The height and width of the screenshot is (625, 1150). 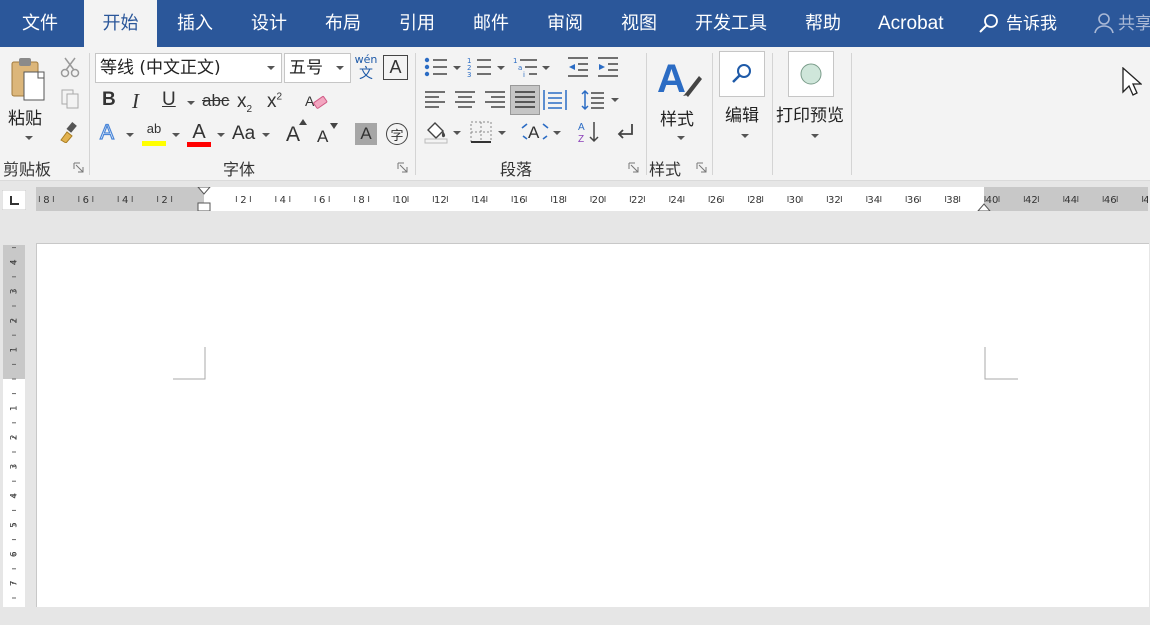 I want to click on subscript-button: x2, so click(x=244, y=103).